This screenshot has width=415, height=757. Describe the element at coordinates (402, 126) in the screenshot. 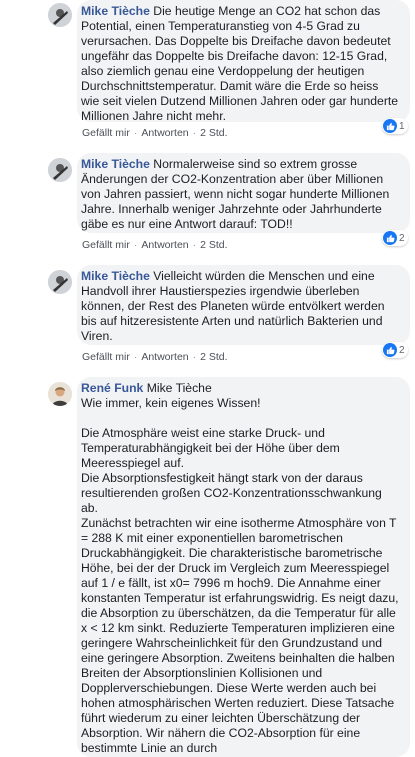

I see `reaction-number: 1` at that location.